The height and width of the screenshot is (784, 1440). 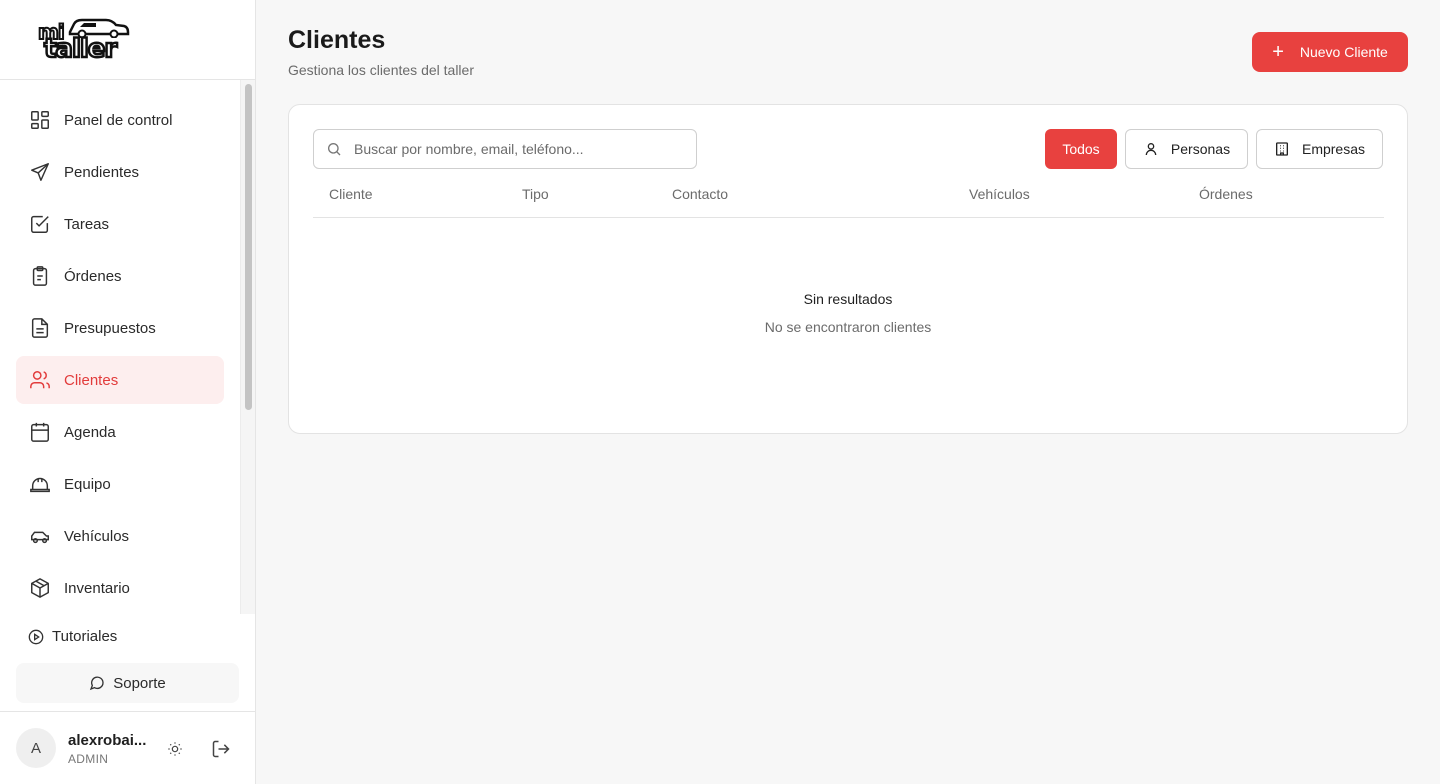 I want to click on checkbox-icon, so click(x=40, y=224).